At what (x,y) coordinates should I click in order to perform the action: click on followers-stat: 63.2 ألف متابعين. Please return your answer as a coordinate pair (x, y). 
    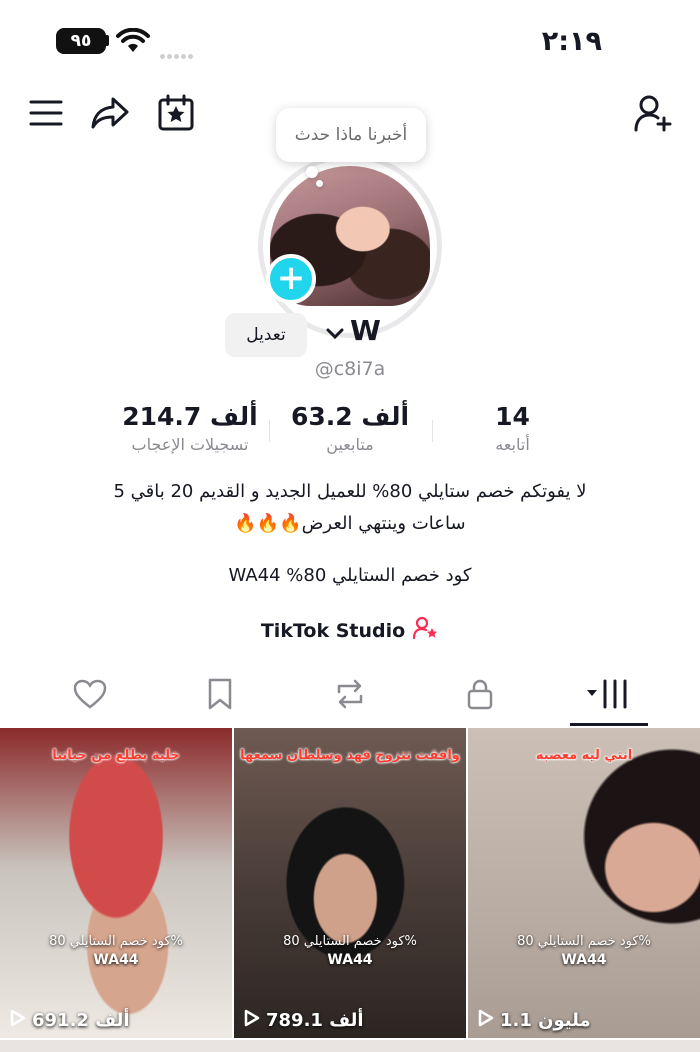
    Looking at the image, I should click on (350, 428).